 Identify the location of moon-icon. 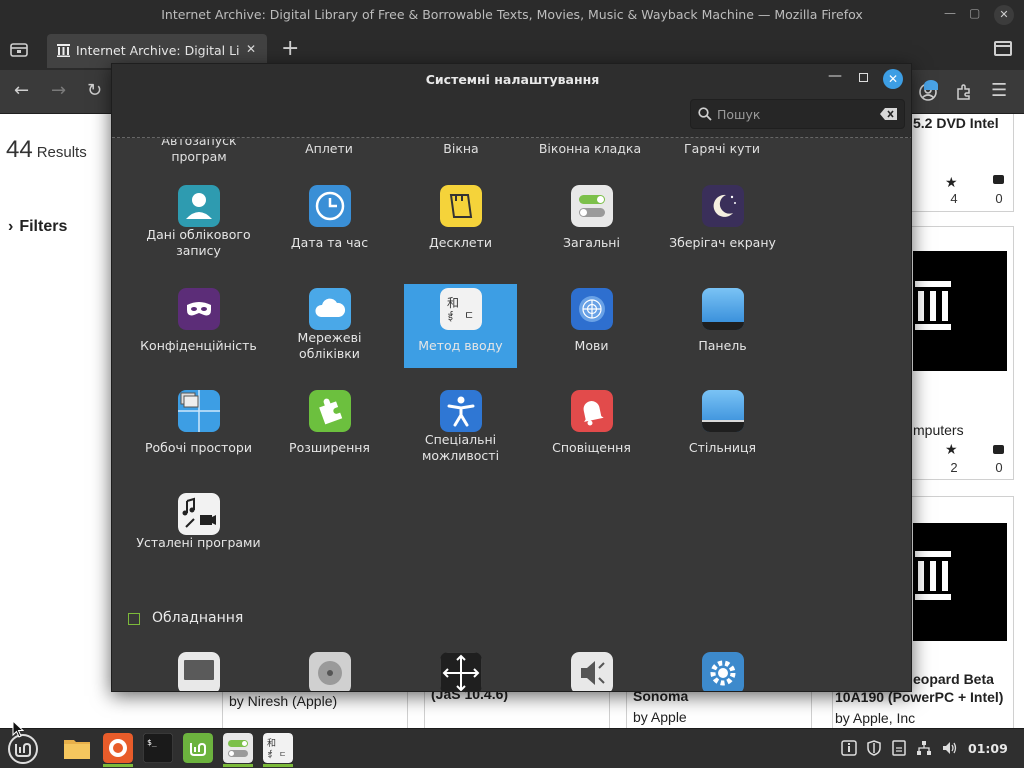
(723, 206).